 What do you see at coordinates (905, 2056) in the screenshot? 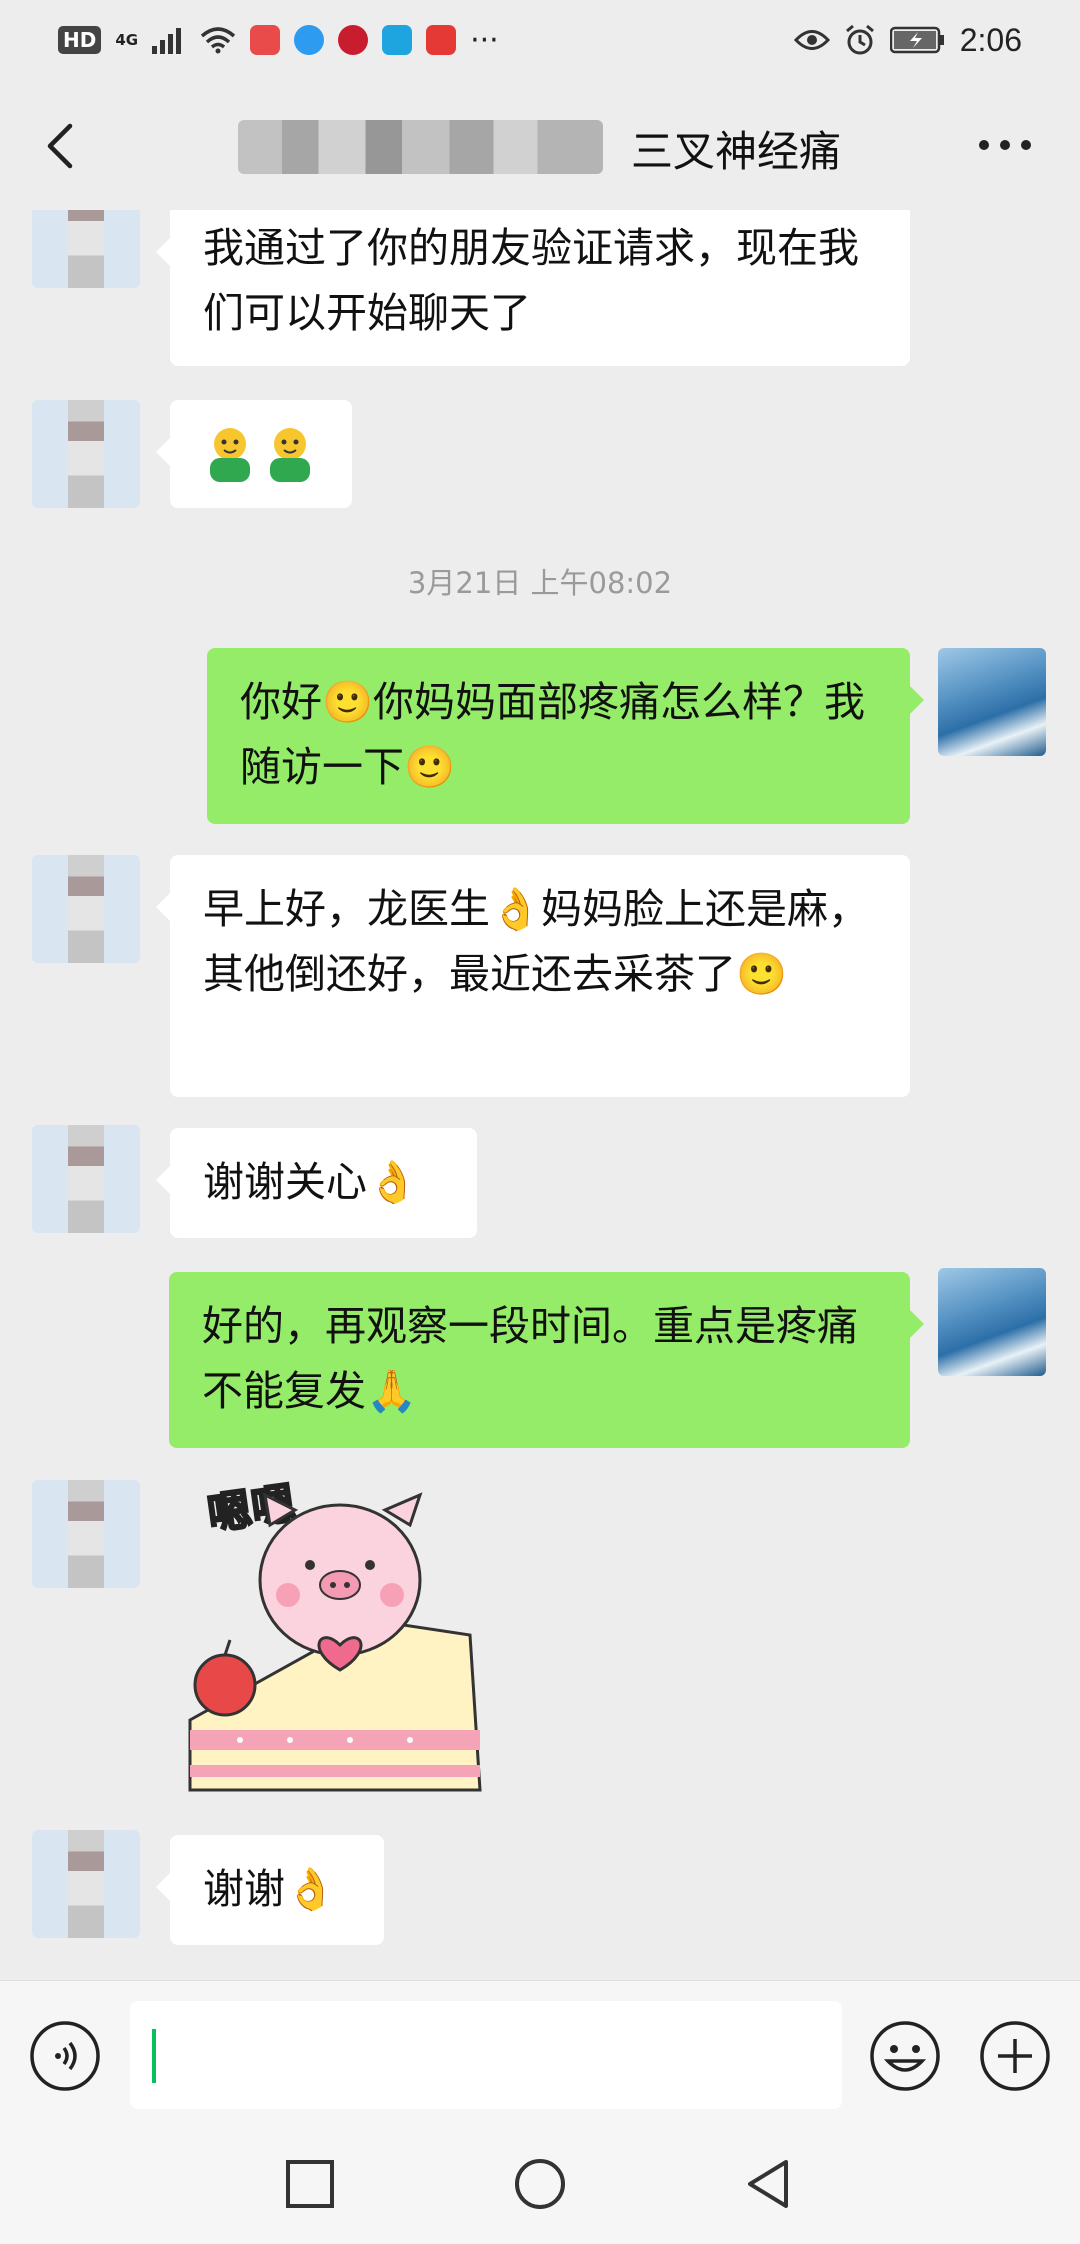
I see `emoji-icon` at bounding box center [905, 2056].